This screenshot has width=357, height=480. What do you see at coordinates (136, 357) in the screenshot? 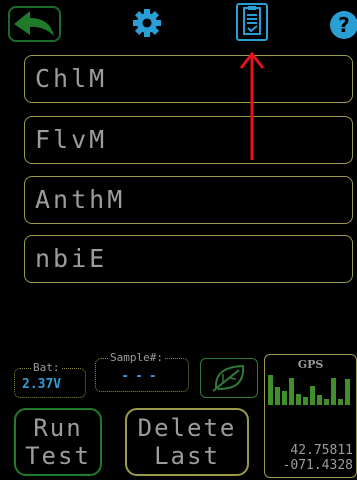
I see `sample-legend: Sample#:` at bounding box center [136, 357].